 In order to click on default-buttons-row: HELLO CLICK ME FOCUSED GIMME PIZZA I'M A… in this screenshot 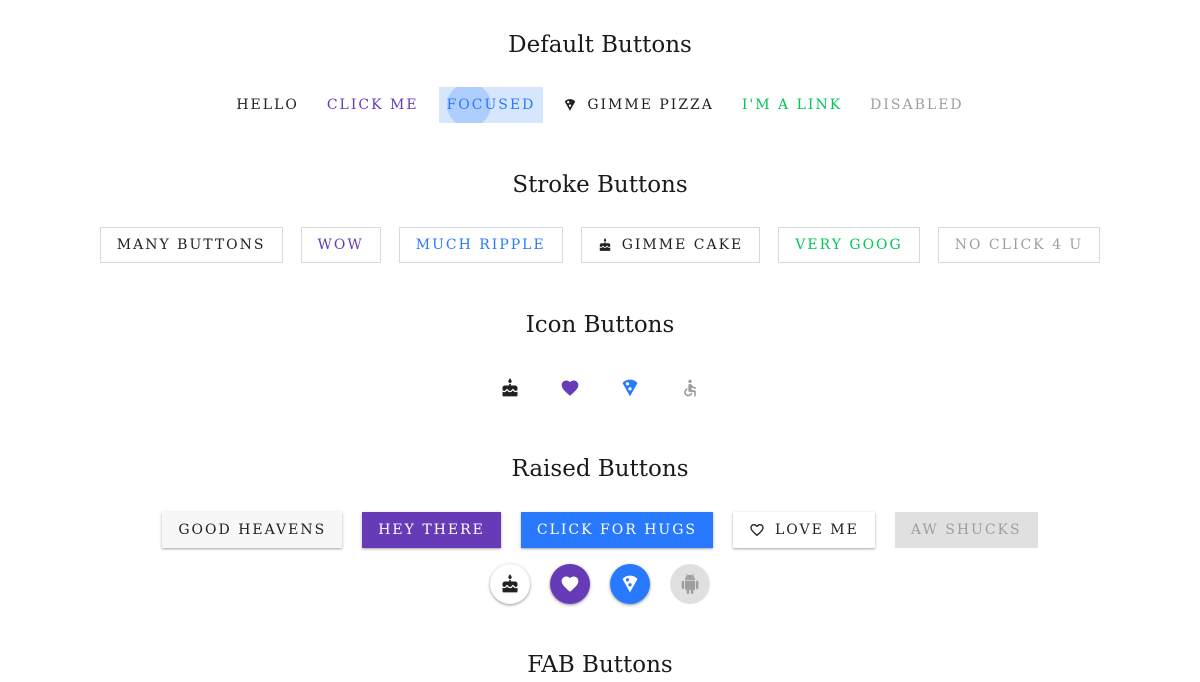, I will do `click(600, 105)`.